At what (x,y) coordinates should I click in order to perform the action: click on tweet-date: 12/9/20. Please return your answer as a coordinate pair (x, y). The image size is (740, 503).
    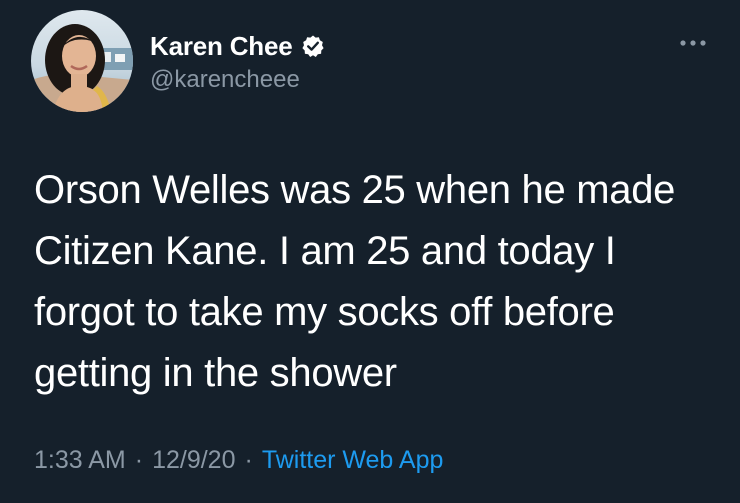
    Looking at the image, I should click on (193, 460).